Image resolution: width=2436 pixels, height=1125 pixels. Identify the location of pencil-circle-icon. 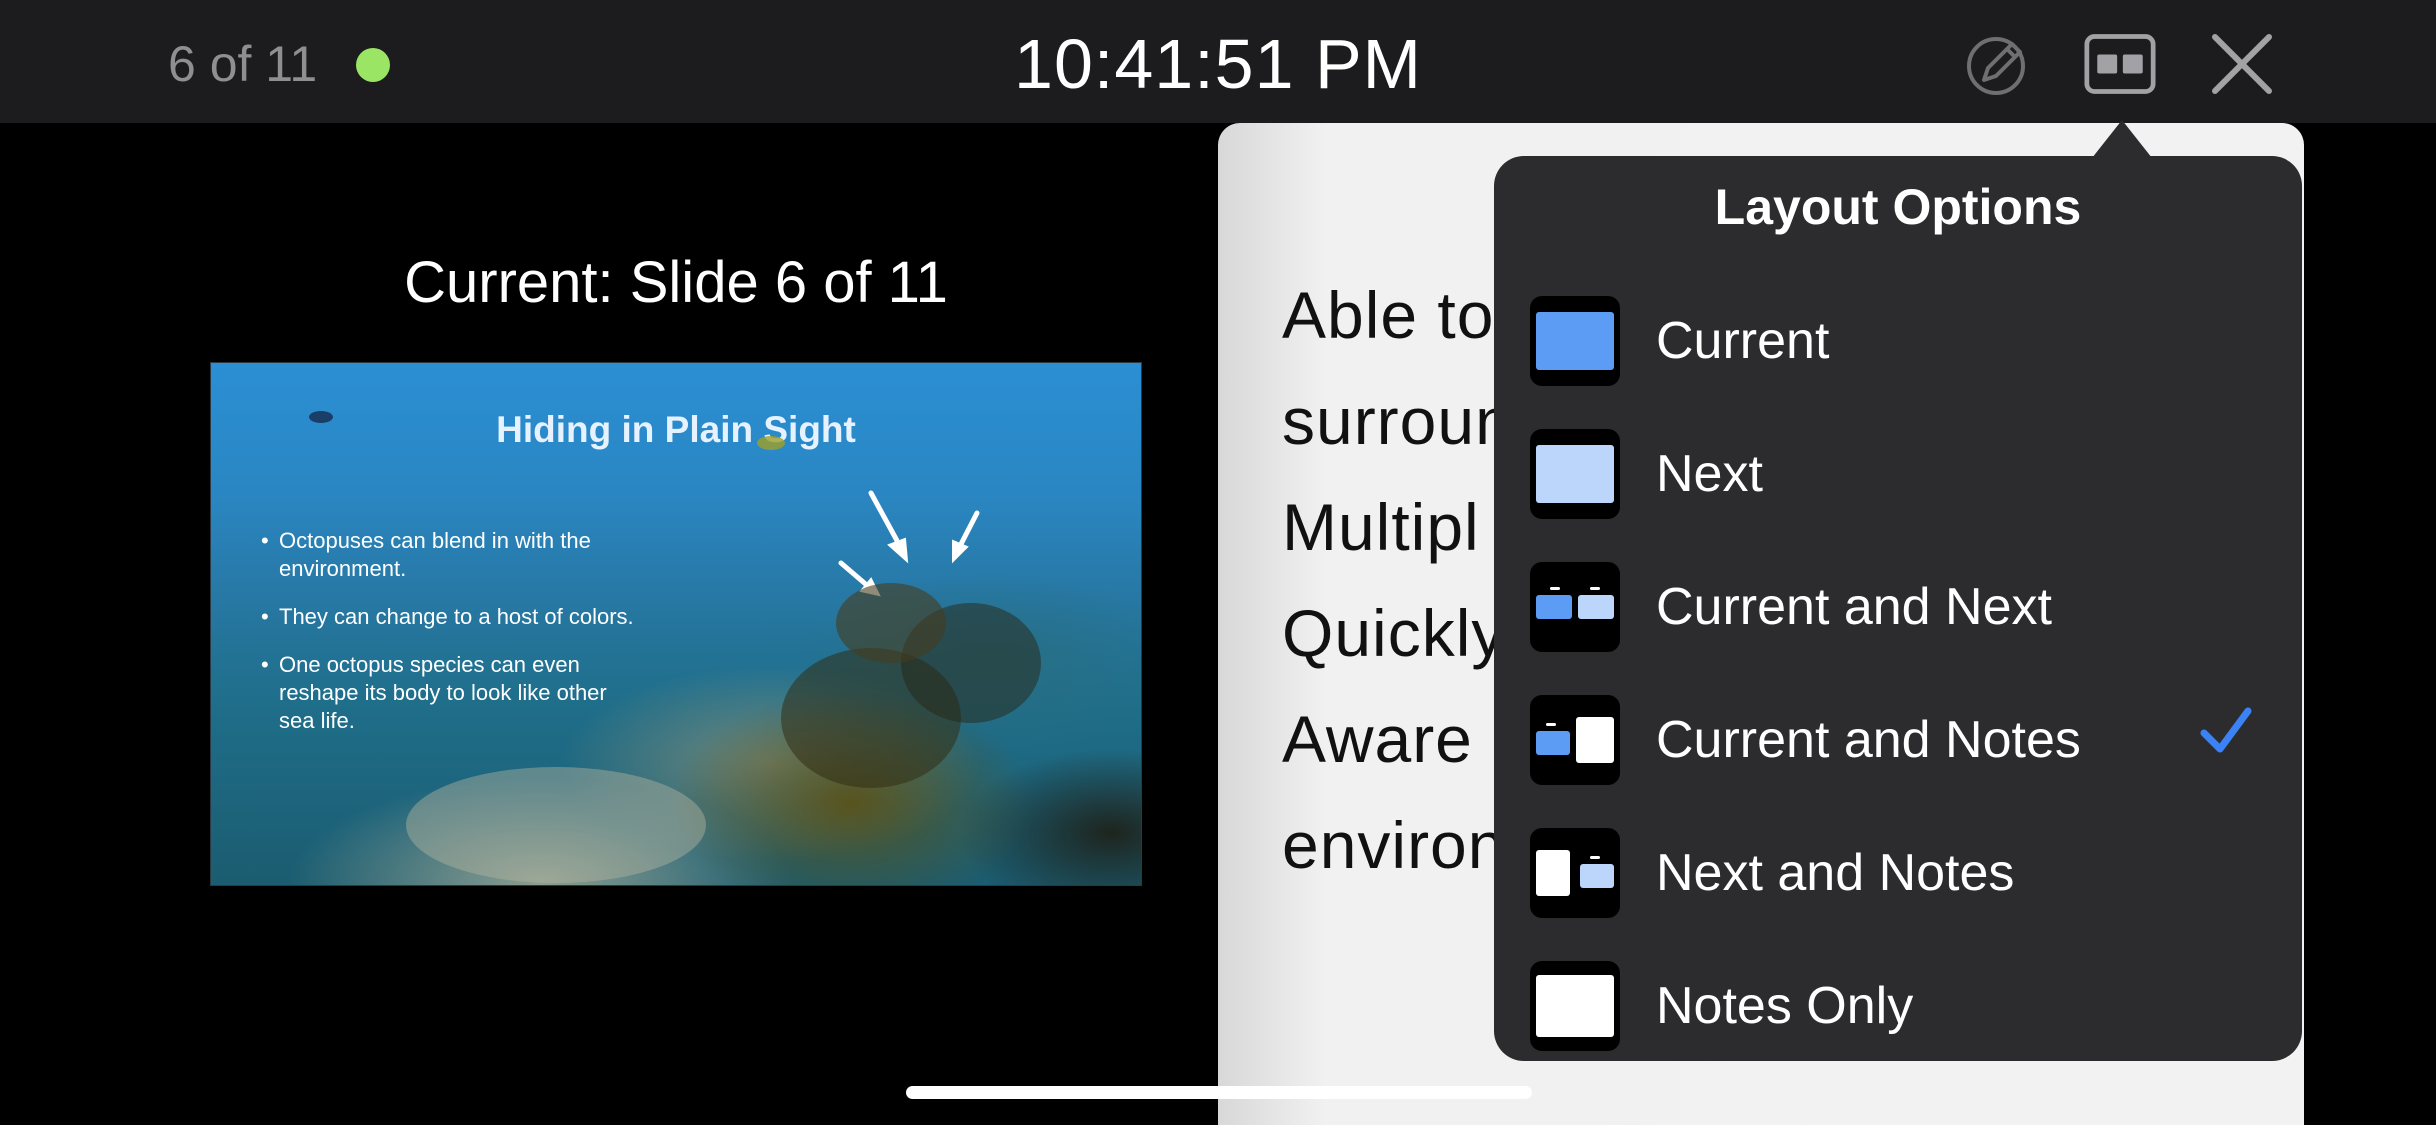
(1996, 66).